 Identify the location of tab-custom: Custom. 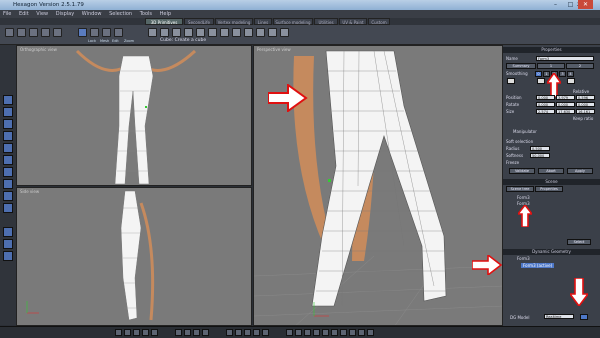
(379, 21).